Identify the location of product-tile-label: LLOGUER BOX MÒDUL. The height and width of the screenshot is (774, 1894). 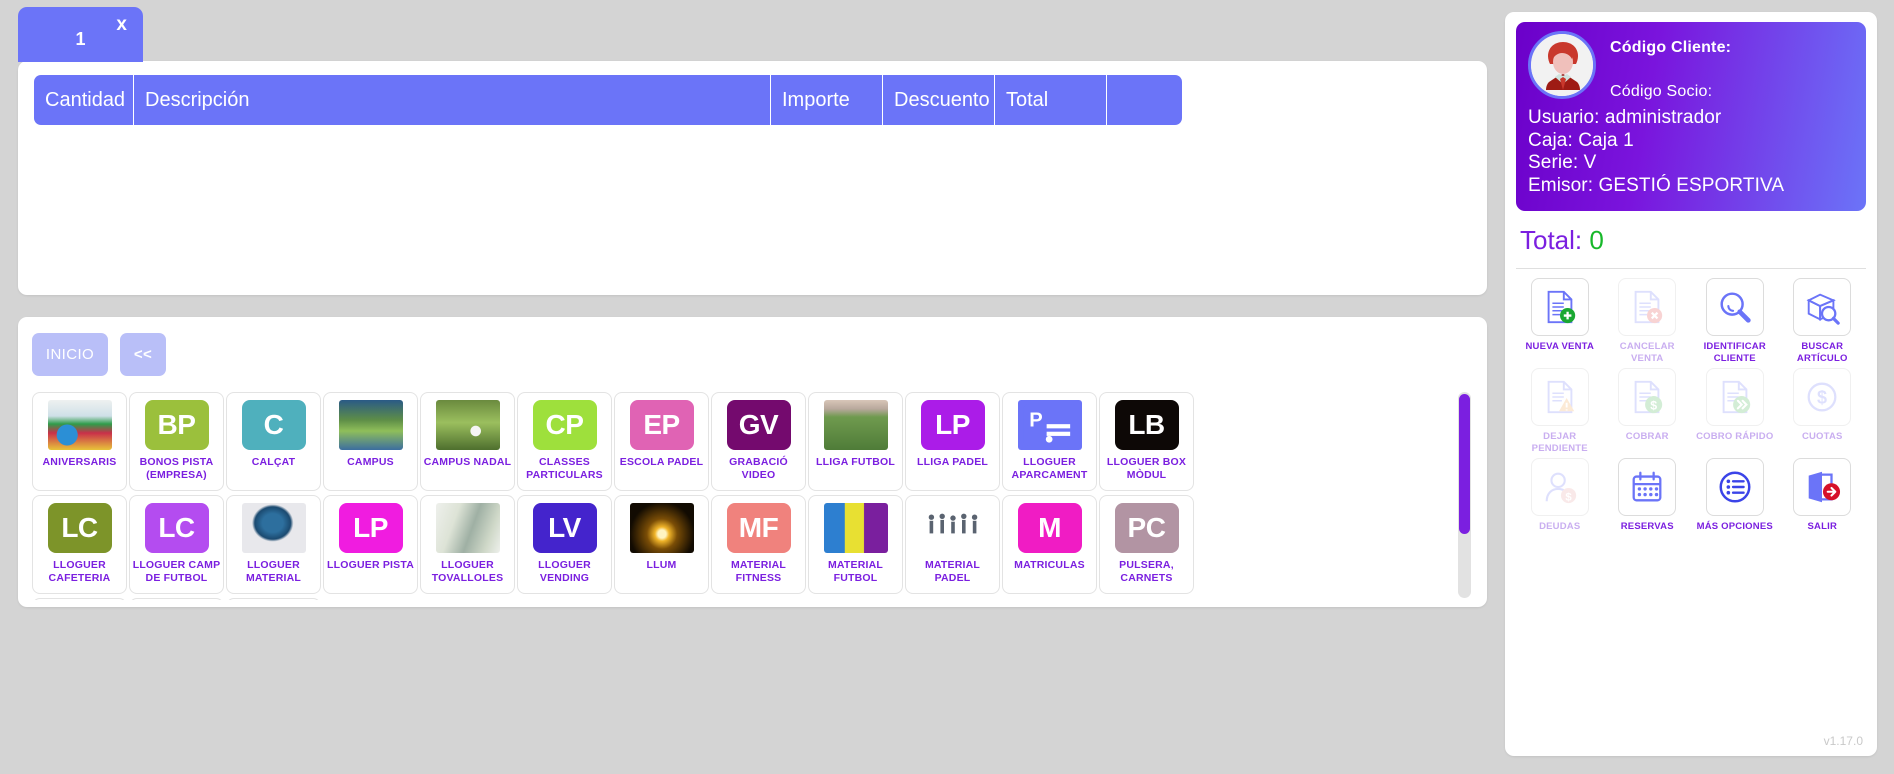
(1146, 468).